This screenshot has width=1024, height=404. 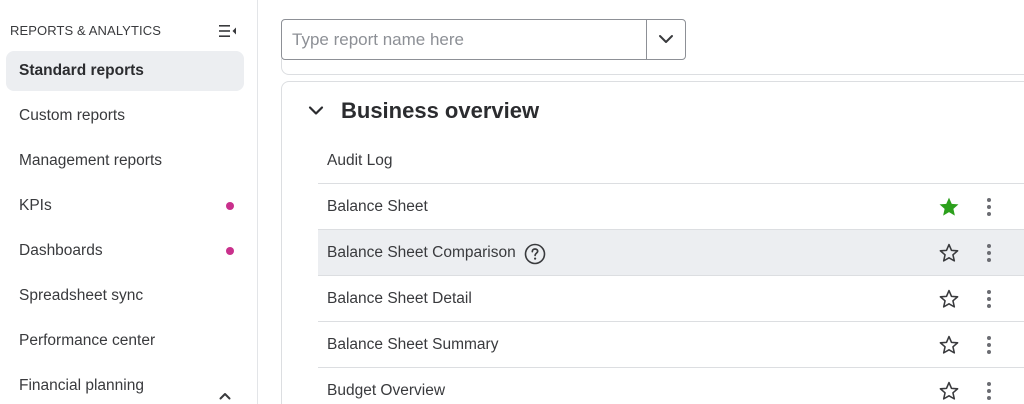 I want to click on sidebar-item-label: Financial planning, so click(x=81, y=385).